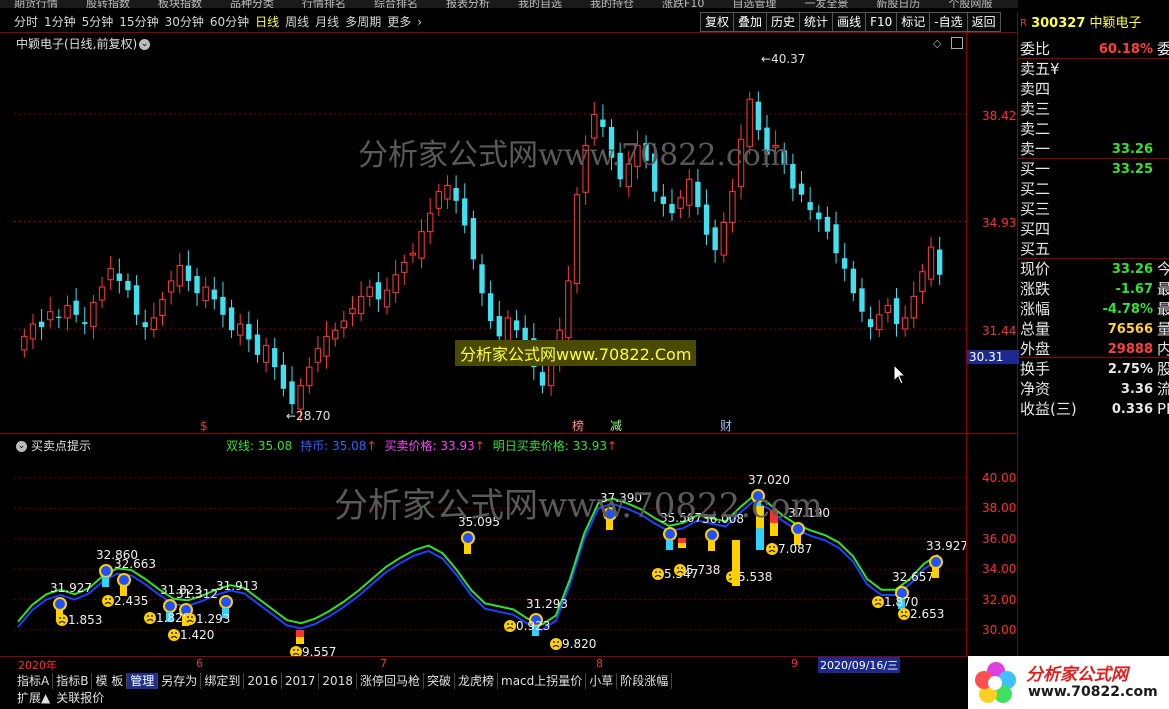 The height and width of the screenshot is (709, 1169). Describe the element at coordinates (783, 22) in the screenshot. I see `toolbar-button: 历史` at that location.